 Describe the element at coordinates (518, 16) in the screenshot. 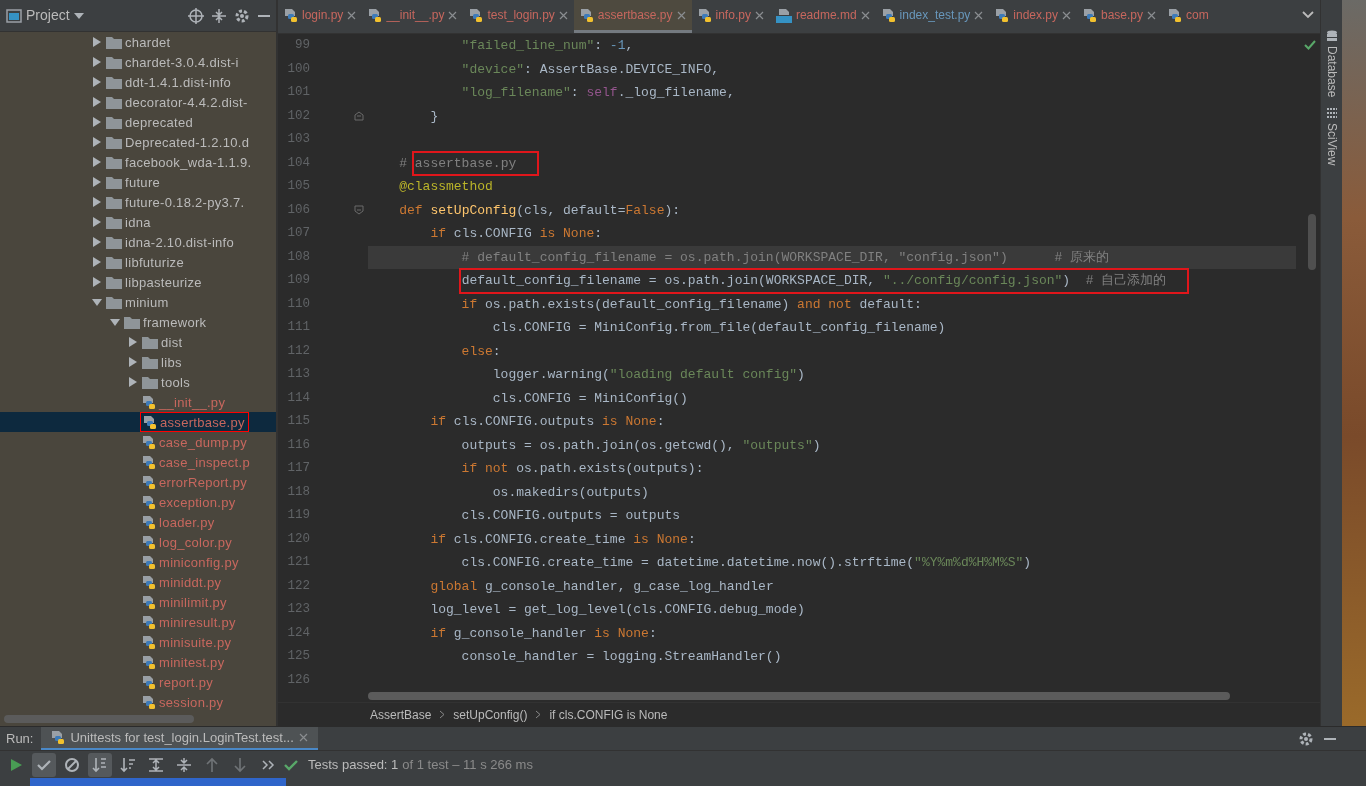

I see `editor-tab: test_login.py` at that location.